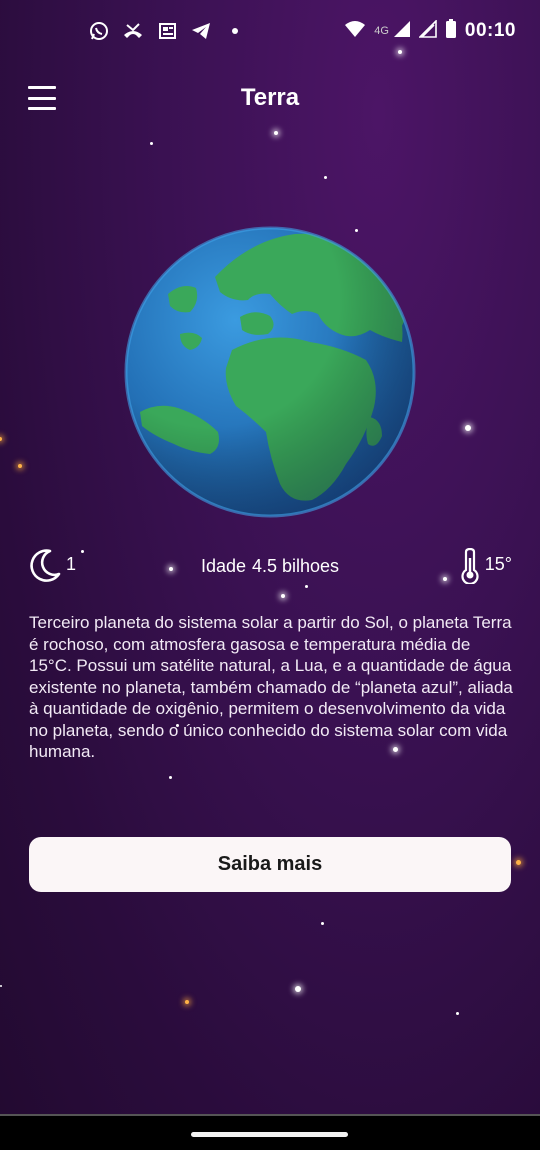 The width and height of the screenshot is (540, 1150). What do you see at coordinates (427, 30) in the screenshot?
I see `signal-2-icon` at bounding box center [427, 30].